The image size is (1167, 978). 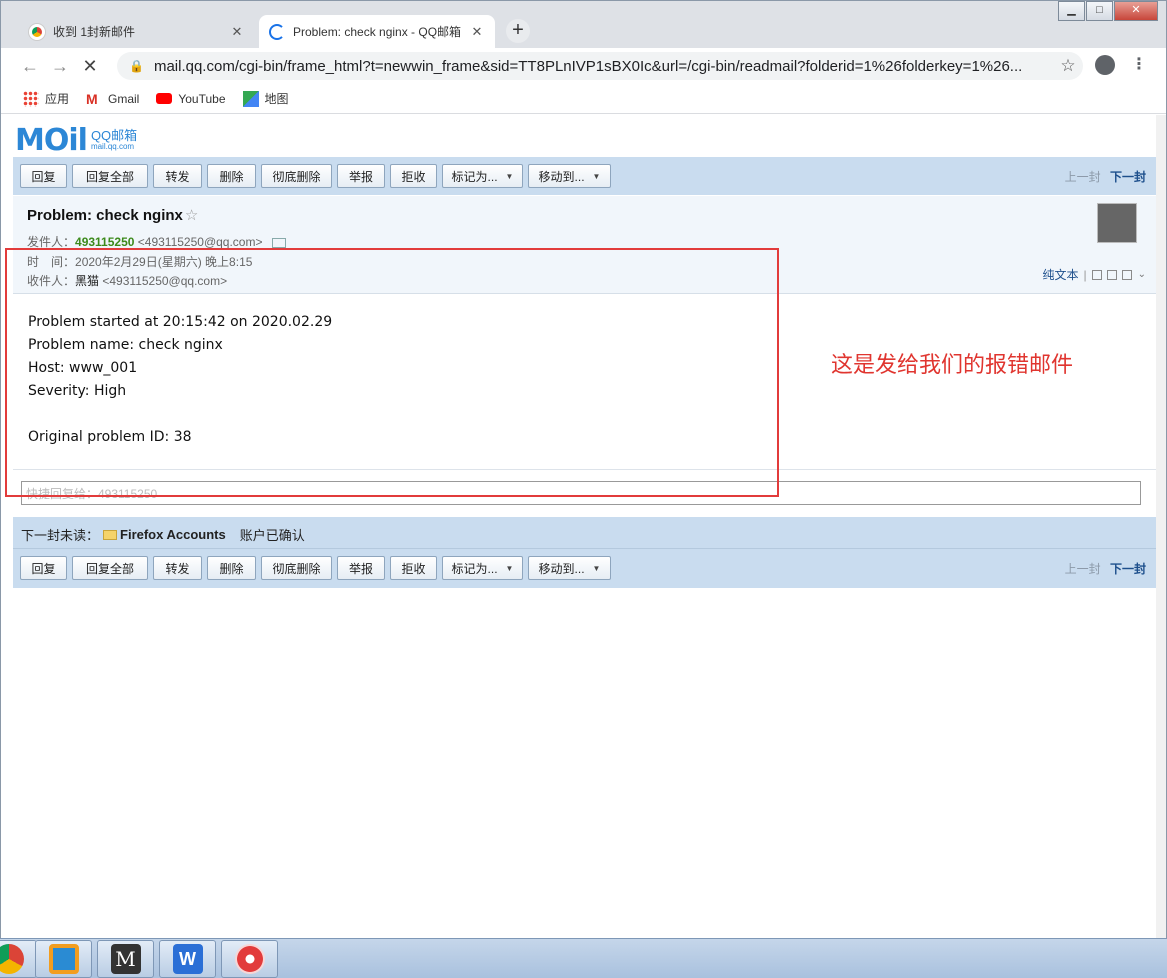 I want to click on tab-problem: Problem: check nginx - QQ邮箱 ✕, so click(x=377, y=31).